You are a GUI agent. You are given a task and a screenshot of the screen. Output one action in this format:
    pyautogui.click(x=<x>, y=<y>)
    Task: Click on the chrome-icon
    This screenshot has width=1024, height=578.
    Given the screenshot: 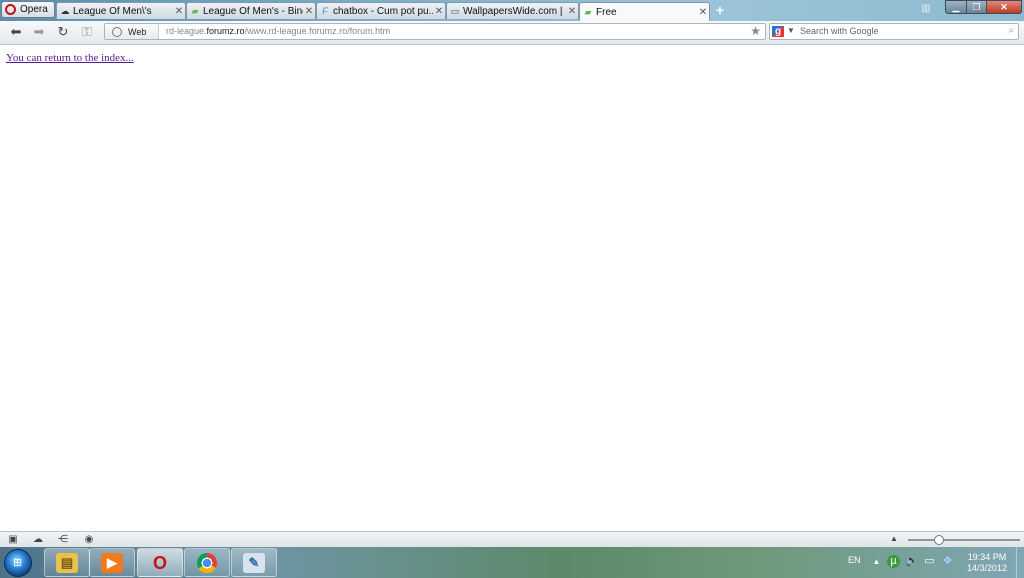 What is the action you would take?
    pyautogui.click(x=207, y=562)
    